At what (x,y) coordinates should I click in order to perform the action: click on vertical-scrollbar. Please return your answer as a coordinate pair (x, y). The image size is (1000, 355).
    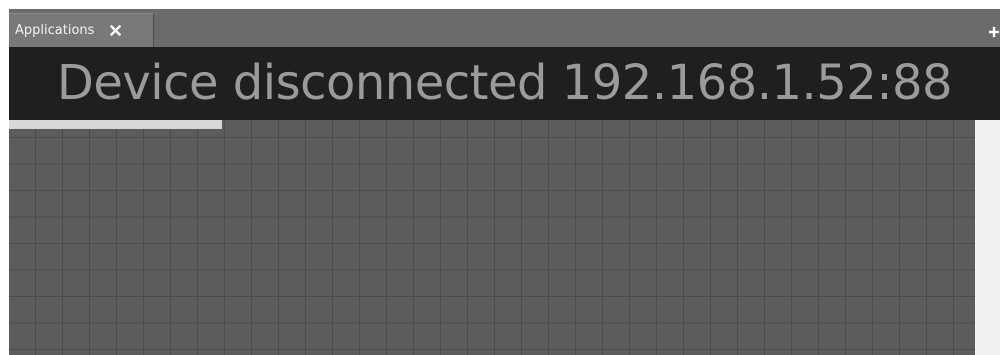
    Looking at the image, I should click on (987, 237).